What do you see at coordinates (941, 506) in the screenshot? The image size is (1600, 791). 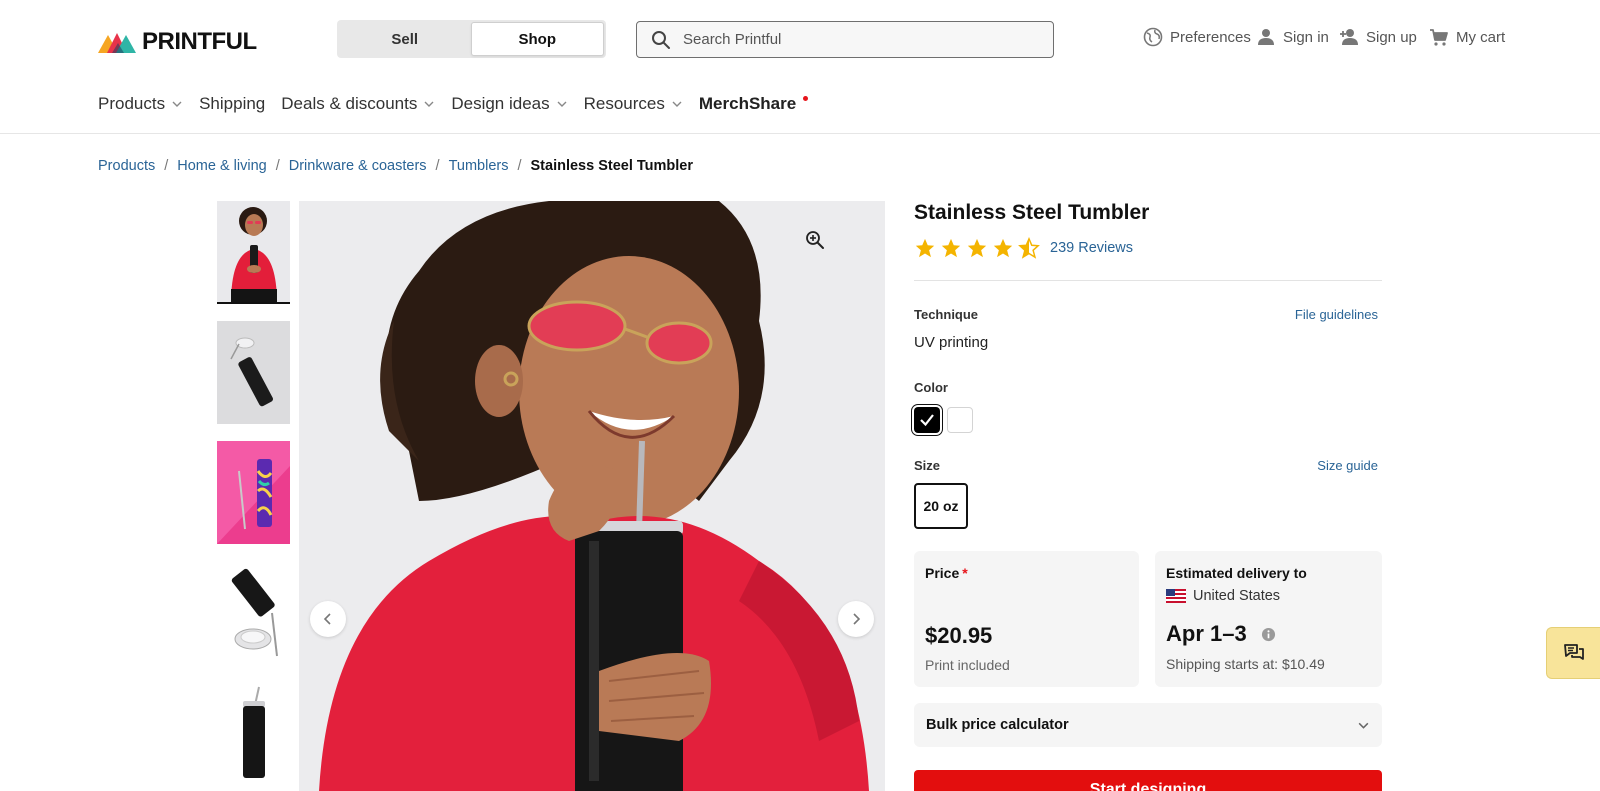 I see `size-option-20oz: 20 oz` at bounding box center [941, 506].